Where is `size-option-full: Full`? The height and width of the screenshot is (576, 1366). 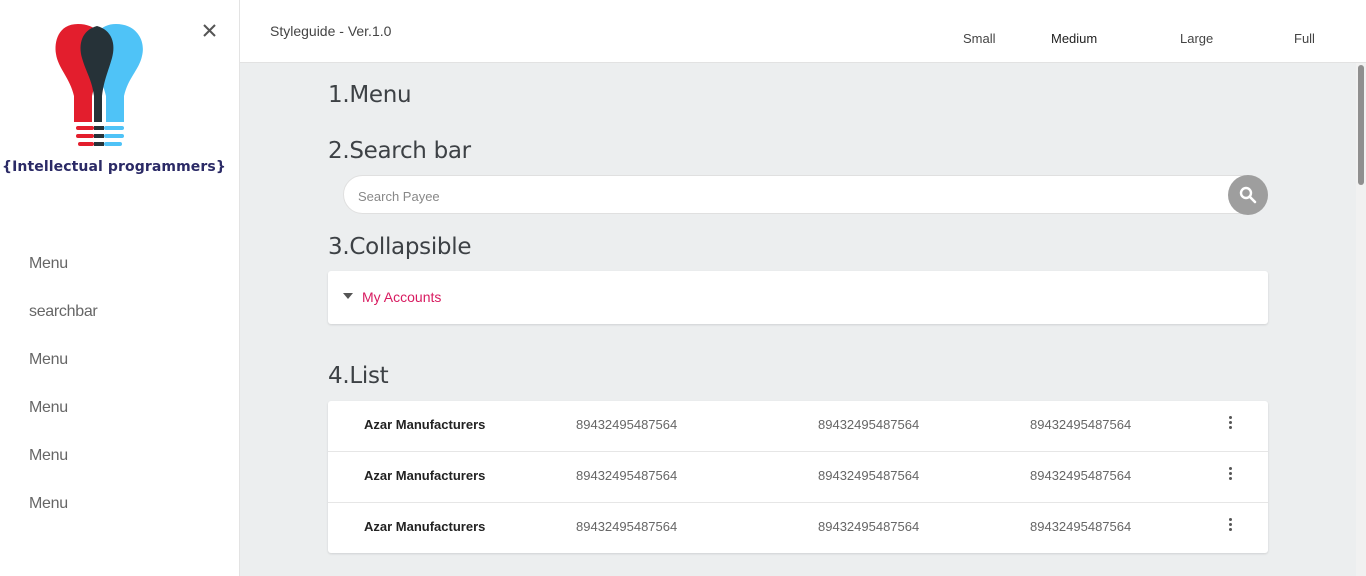
size-option-full: Full is located at coordinates (1304, 38).